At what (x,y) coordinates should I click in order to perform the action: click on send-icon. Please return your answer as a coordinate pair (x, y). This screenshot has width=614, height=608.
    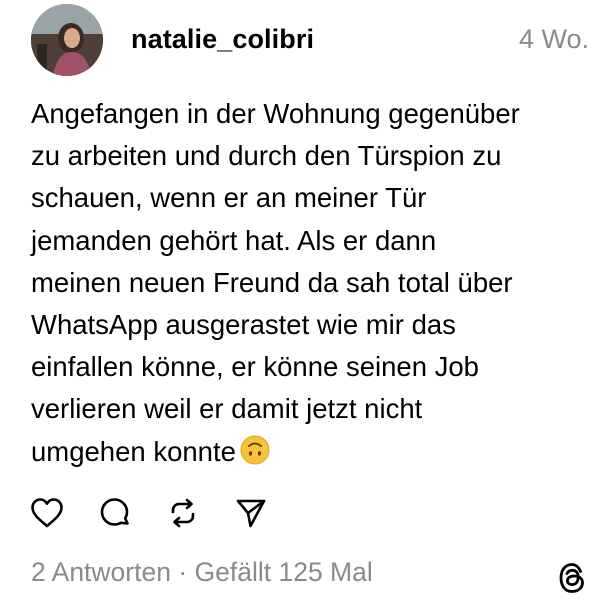
    Looking at the image, I should click on (251, 513).